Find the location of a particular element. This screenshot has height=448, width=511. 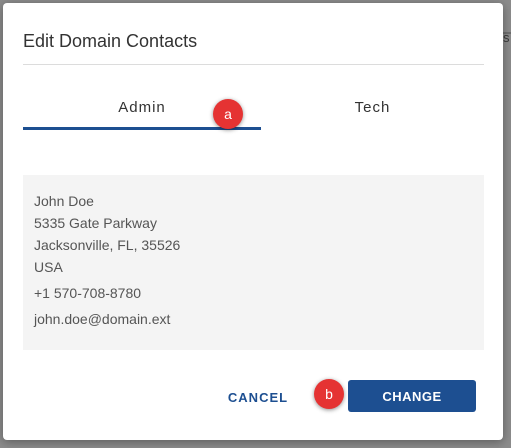

contact-phone: +1 570-708-8780 is located at coordinates (88, 293).